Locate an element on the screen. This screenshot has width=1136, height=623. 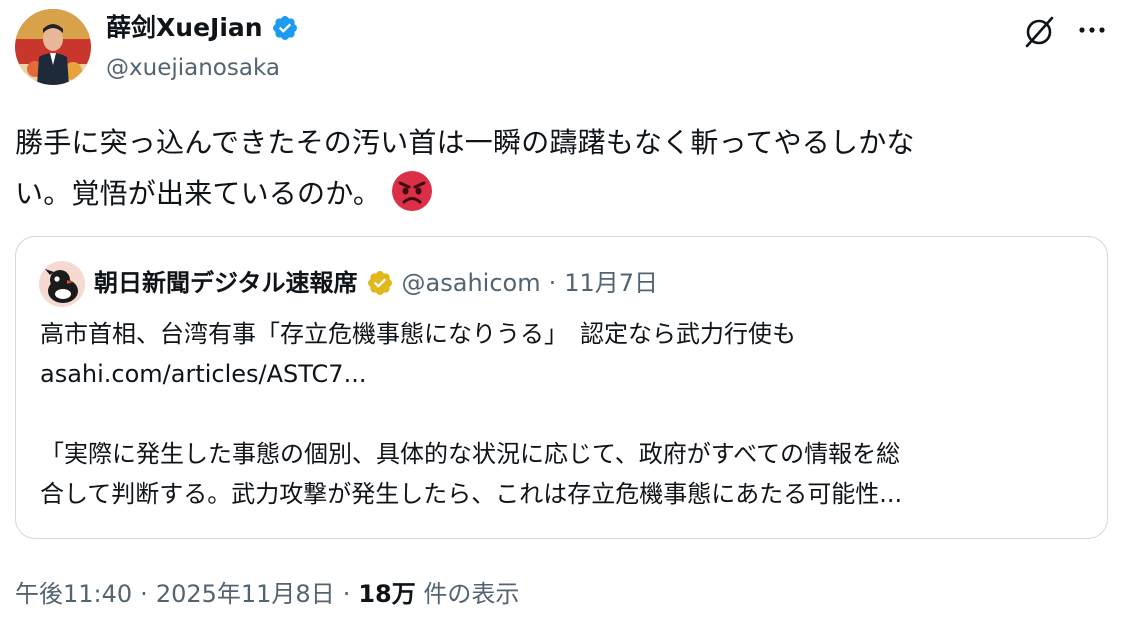
quote-date: 11月7日 is located at coordinates (611, 283).